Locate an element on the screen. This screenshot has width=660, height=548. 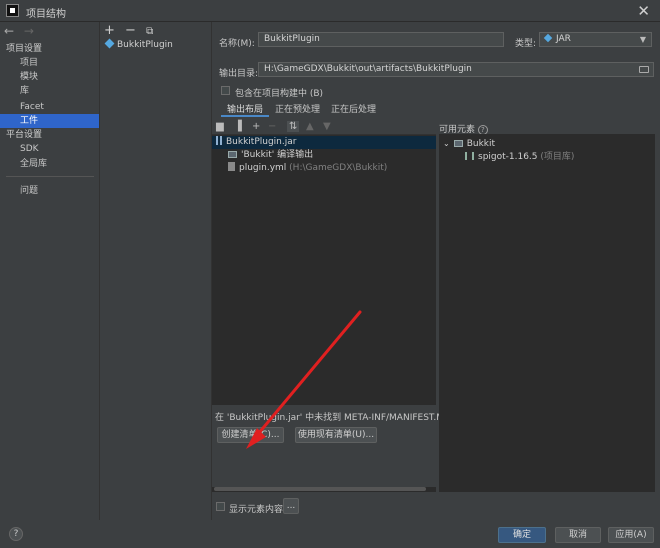
annotation-arrowhead is located at coordinates (256, 438).